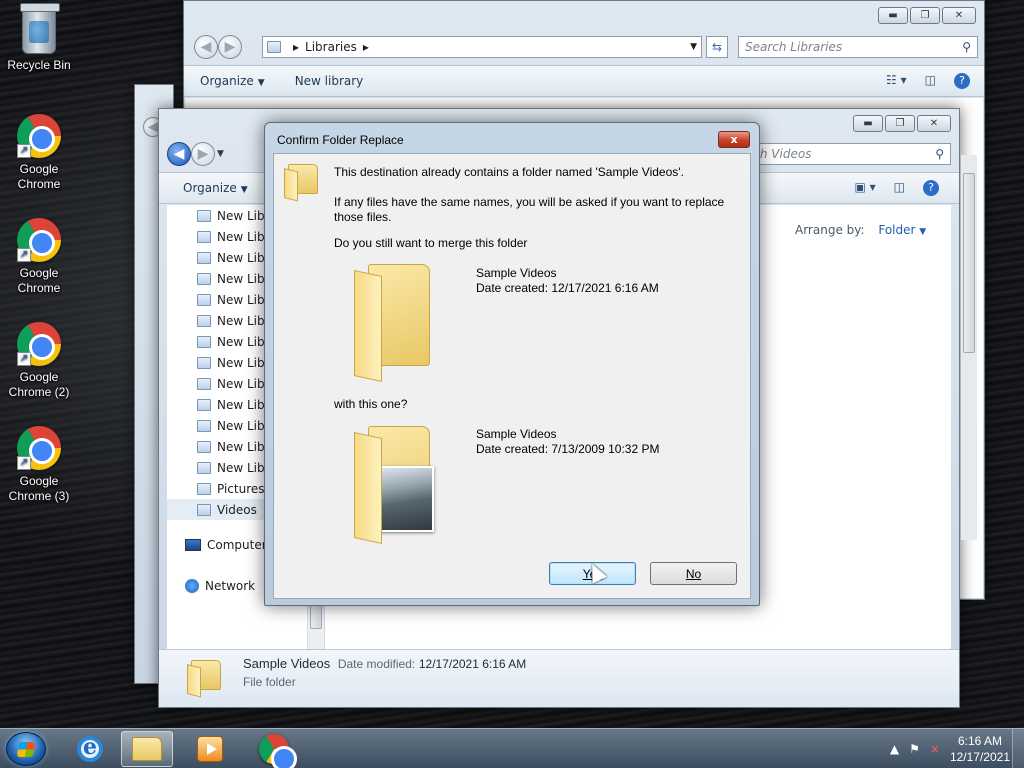 The image size is (1024, 768). I want to click on internet-explorer-icon, so click(90, 748).